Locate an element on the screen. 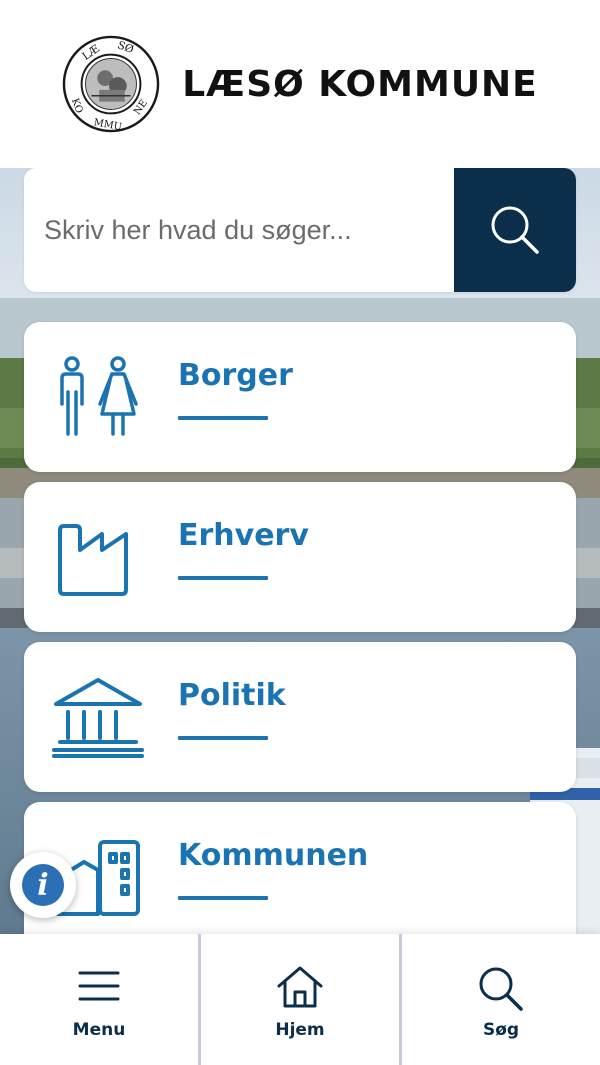  nav-search-label: Søg is located at coordinates (501, 1030).